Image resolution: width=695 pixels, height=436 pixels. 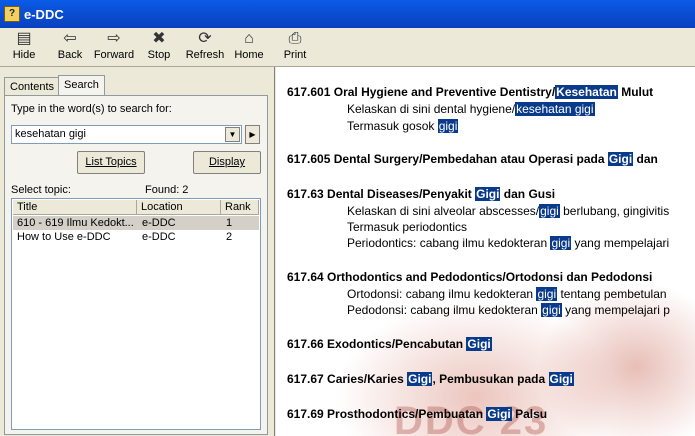 What do you see at coordinates (91, 109) in the screenshot?
I see `search-prompt: Type in the word(s) to search for:` at bounding box center [91, 109].